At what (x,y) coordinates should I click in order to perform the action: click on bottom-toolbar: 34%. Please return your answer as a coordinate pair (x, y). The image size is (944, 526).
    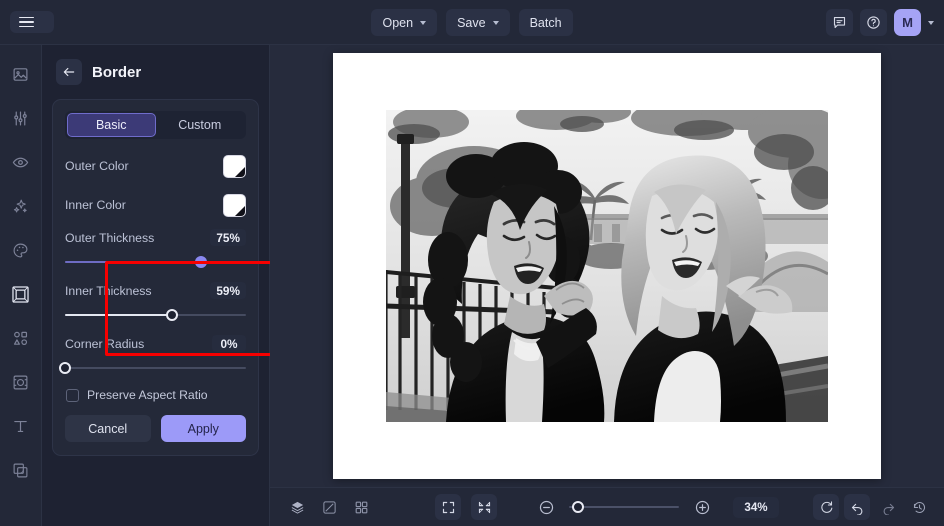
    Looking at the image, I should click on (607, 506).